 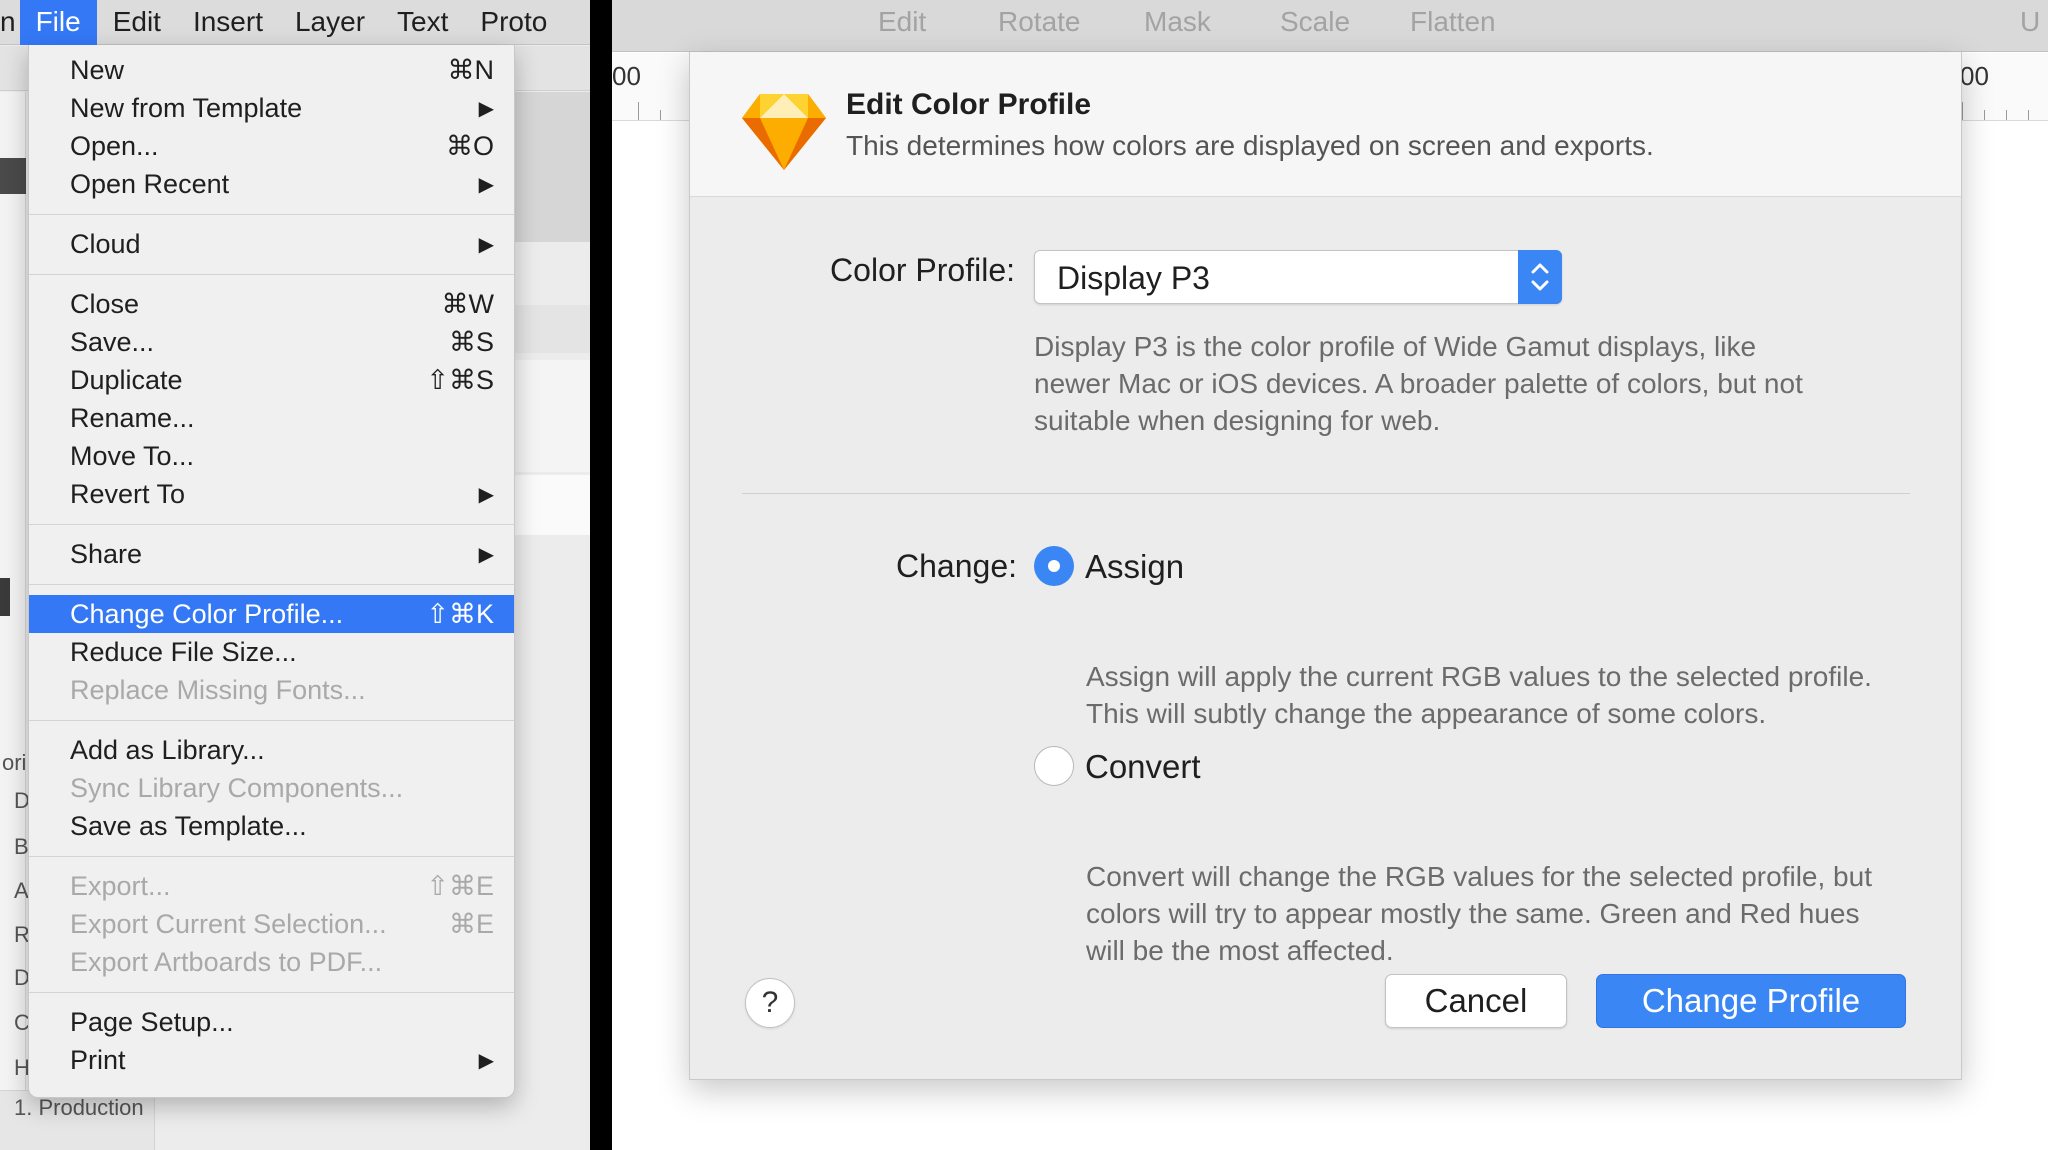 I want to click on assign-radio, so click(x=1054, y=566).